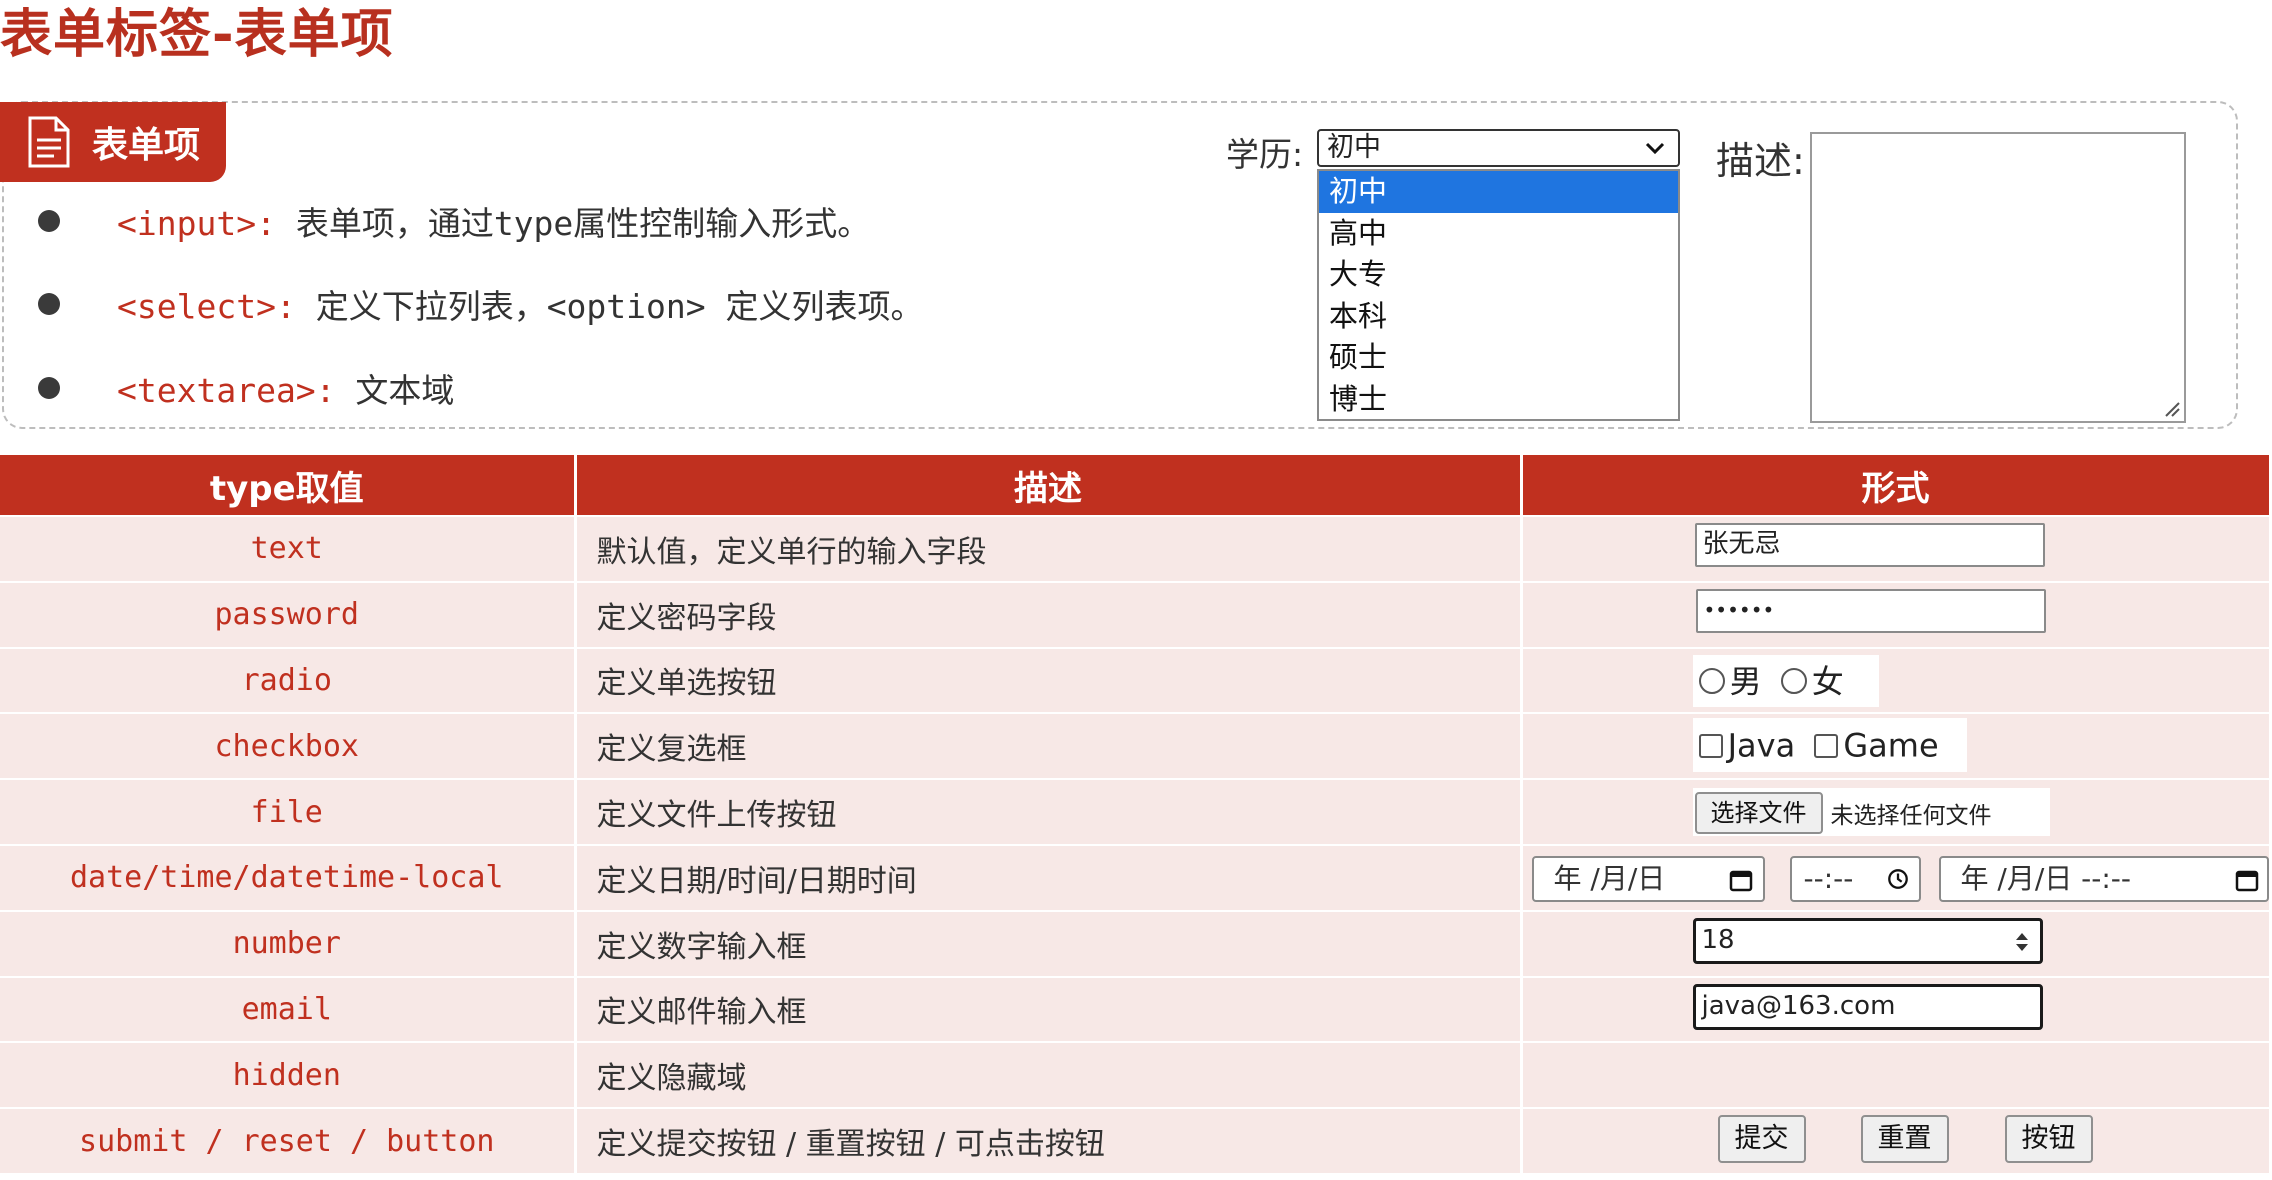 The image size is (2272, 1180). I want to click on choose-file-button: 选择文件, so click(1758, 813).